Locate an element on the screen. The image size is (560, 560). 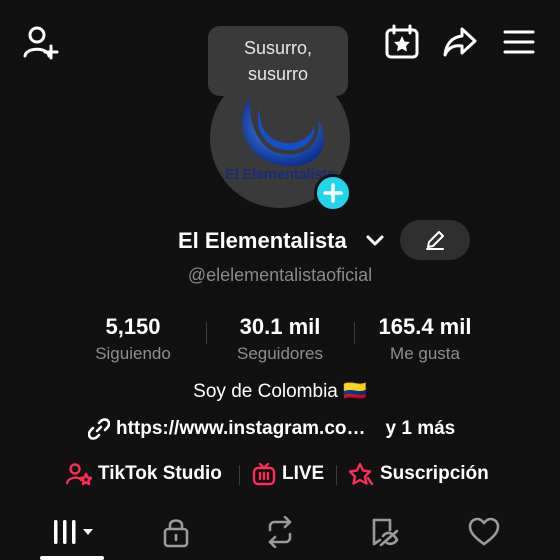
tab-videos-grid is located at coordinates (74, 532).